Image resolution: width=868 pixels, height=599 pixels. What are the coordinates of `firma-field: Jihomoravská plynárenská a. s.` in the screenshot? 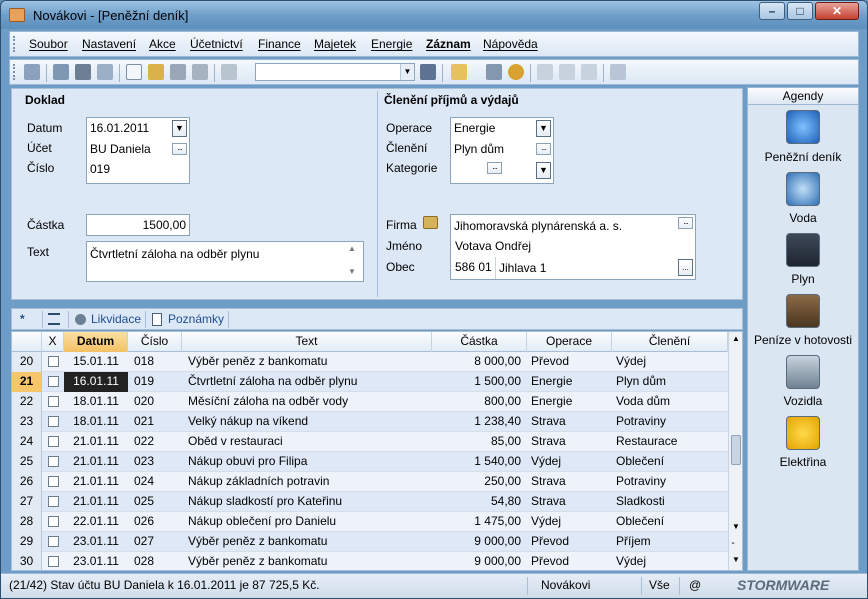 It's located at (538, 226).